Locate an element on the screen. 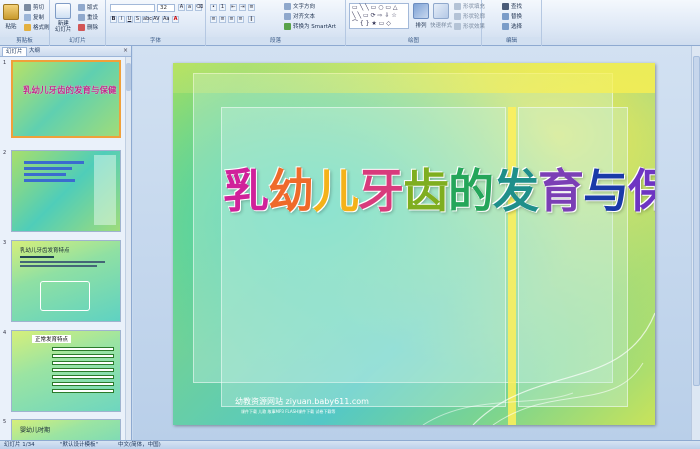 The width and height of the screenshot is (700, 449). smartart-icon is located at coordinates (287, 26).